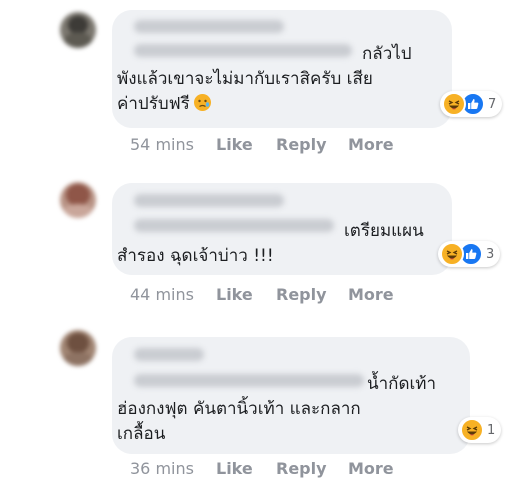 This screenshot has height=493, width=521. Describe the element at coordinates (491, 430) in the screenshot. I see `reaction-count: 1` at that location.